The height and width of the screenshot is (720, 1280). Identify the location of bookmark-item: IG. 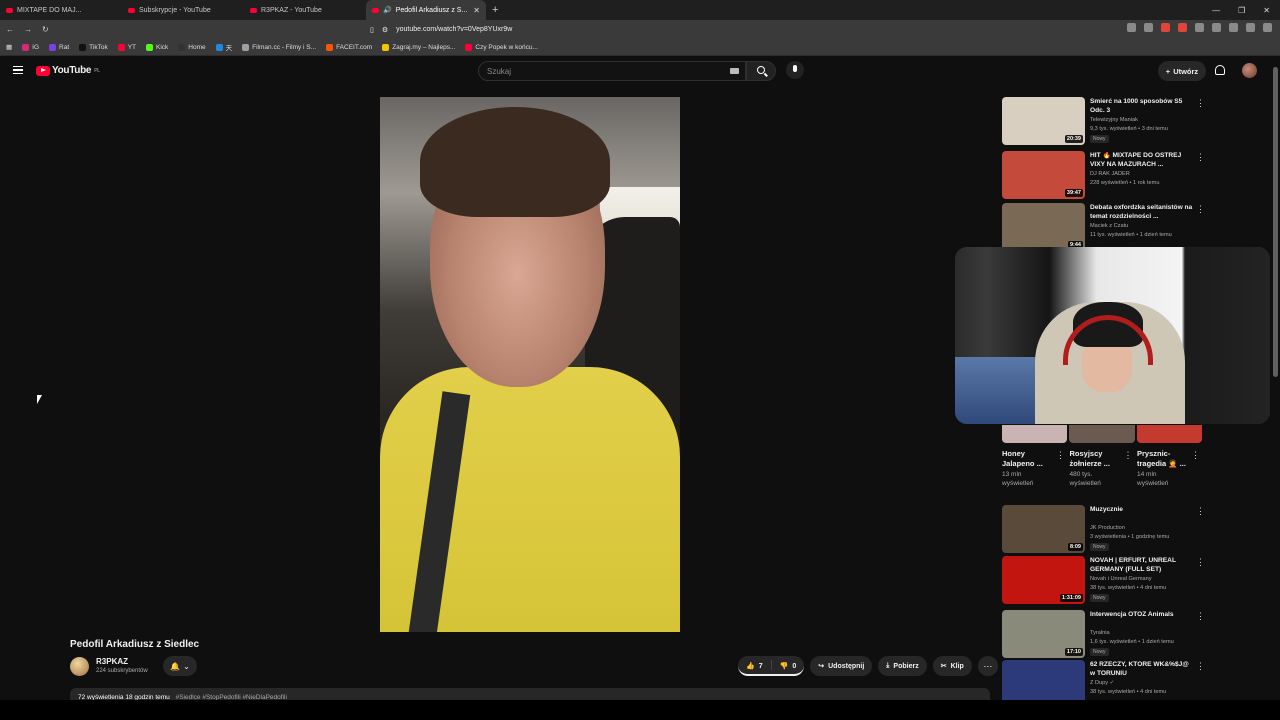
(30, 47).